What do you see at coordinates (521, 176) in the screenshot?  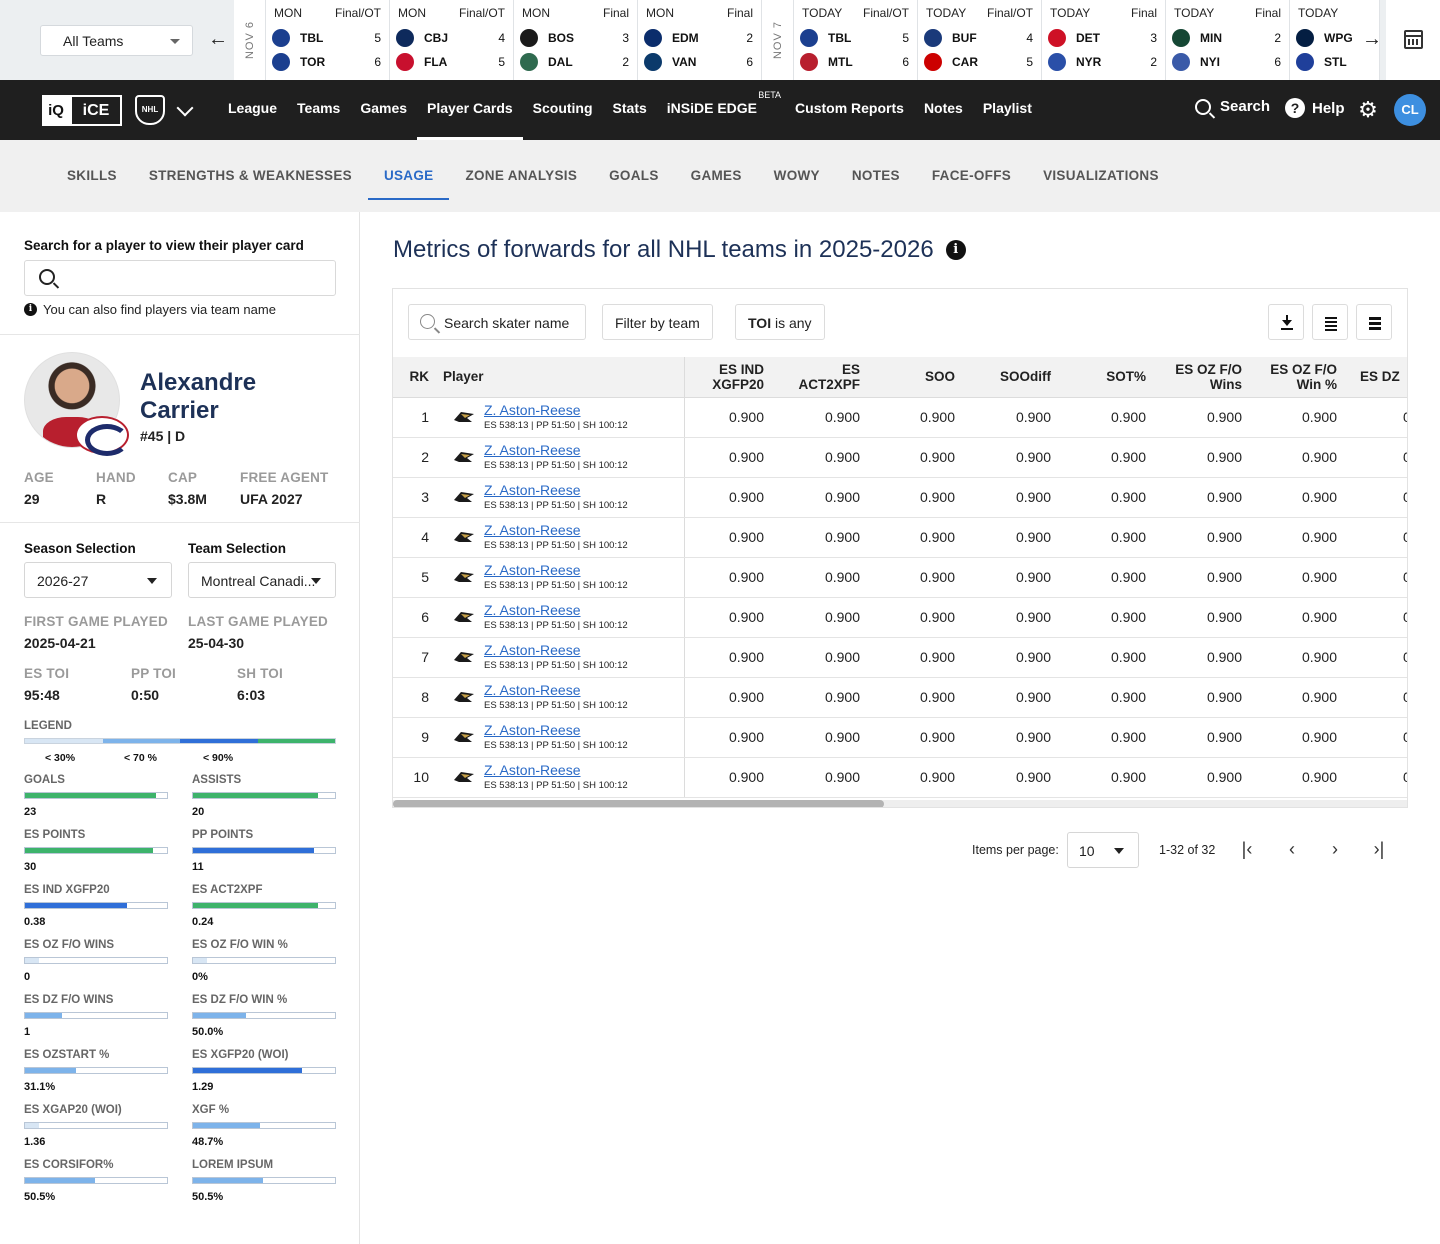 I see `tab-zone-analysis: ZONE ANALYSIS` at bounding box center [521, 176].